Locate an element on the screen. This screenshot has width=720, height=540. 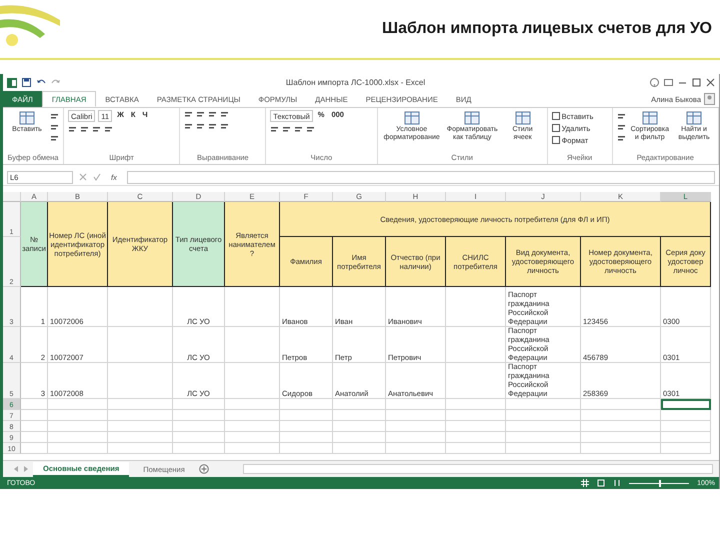
add-sheet-icon is located at coordinates (203, 469).